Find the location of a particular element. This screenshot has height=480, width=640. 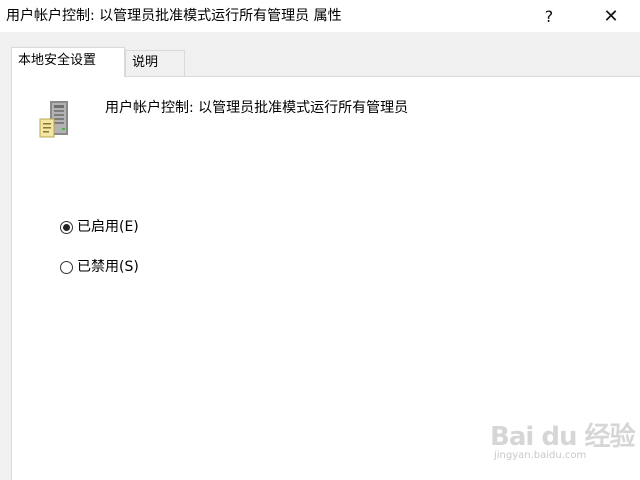

radio-enabled: 已启用(E) is located at coordinates (99, 227).